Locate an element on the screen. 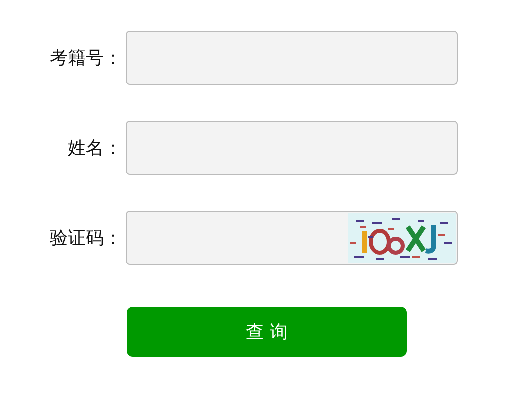  field-label: 考籍号： is located at coordinates (85, 58).